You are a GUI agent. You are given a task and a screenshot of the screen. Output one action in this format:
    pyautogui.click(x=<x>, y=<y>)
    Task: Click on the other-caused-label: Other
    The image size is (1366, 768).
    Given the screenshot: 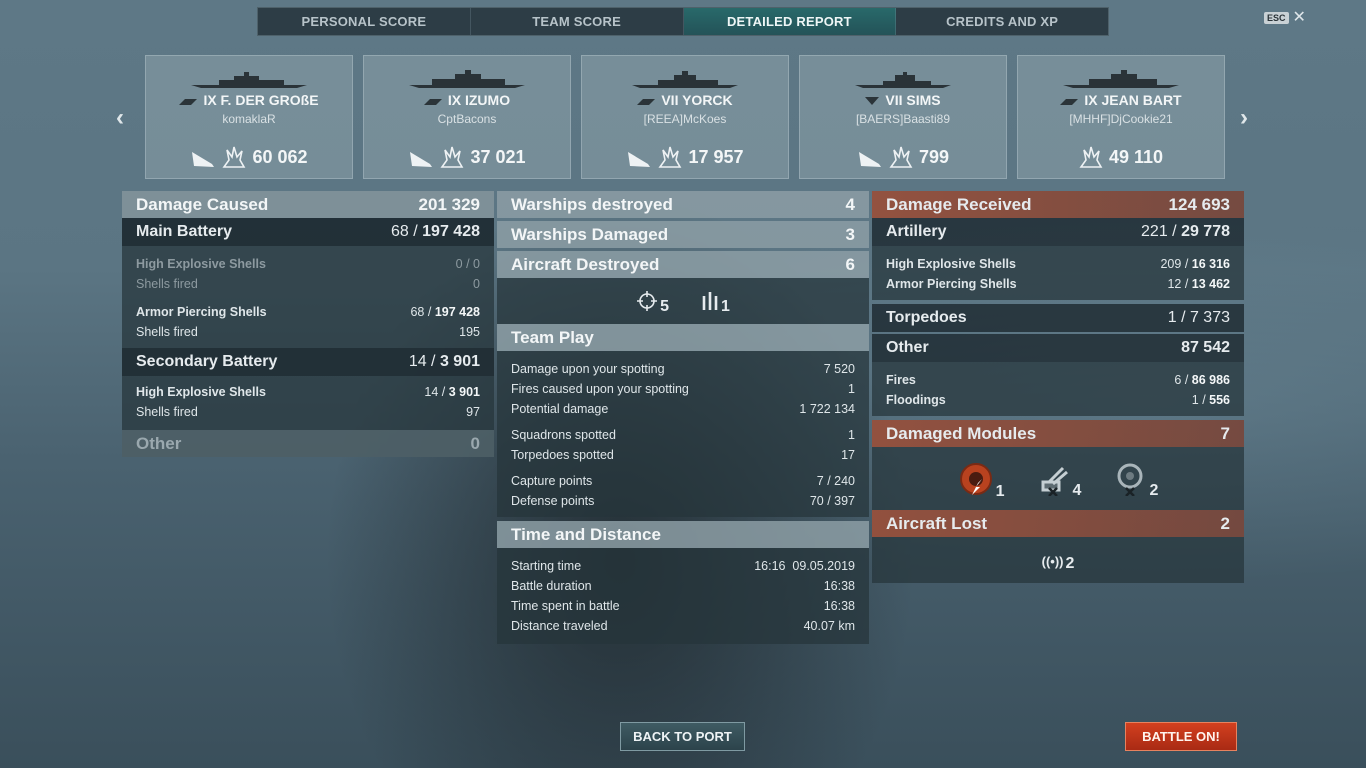 What is the action you would take?
    pyautogui.click(x=159, y=443)
    